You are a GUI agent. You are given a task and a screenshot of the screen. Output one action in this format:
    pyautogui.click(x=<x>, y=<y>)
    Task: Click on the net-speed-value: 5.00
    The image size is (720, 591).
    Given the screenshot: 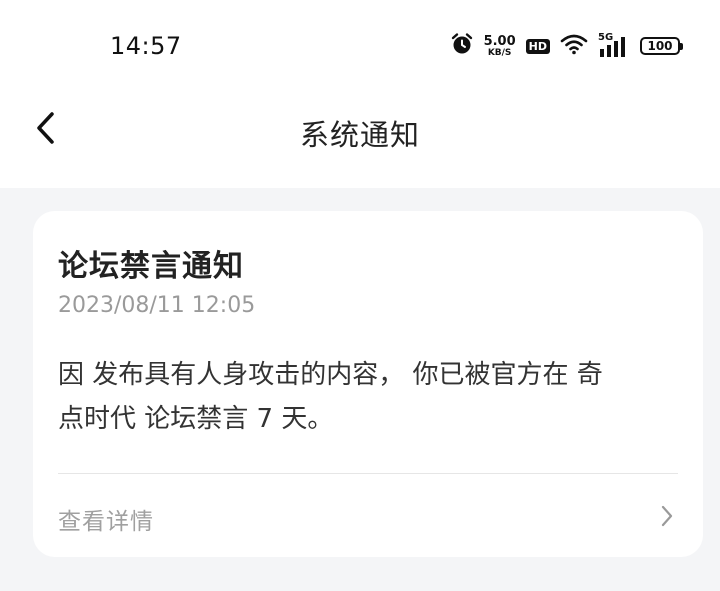 What is the action you would take?
    pyautogui.click(x=499, y=41)
    